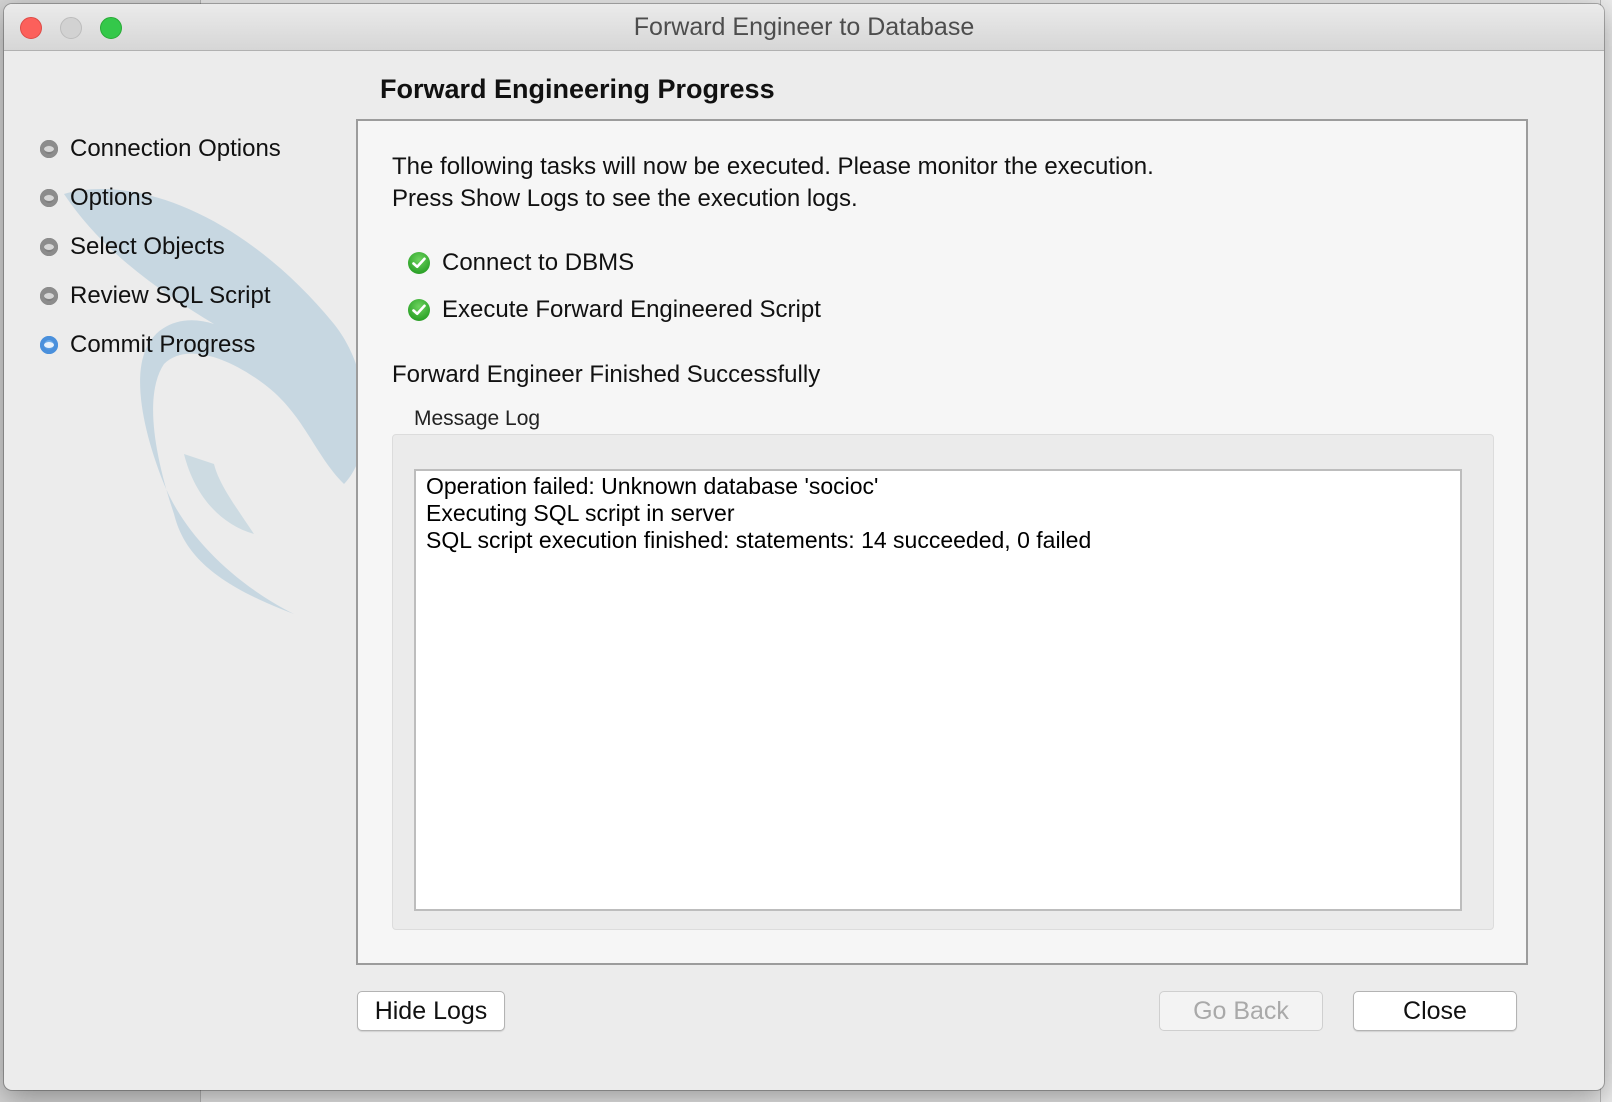  I want to click on hide-logs-button: Hide Logs, so click(431, 1011).